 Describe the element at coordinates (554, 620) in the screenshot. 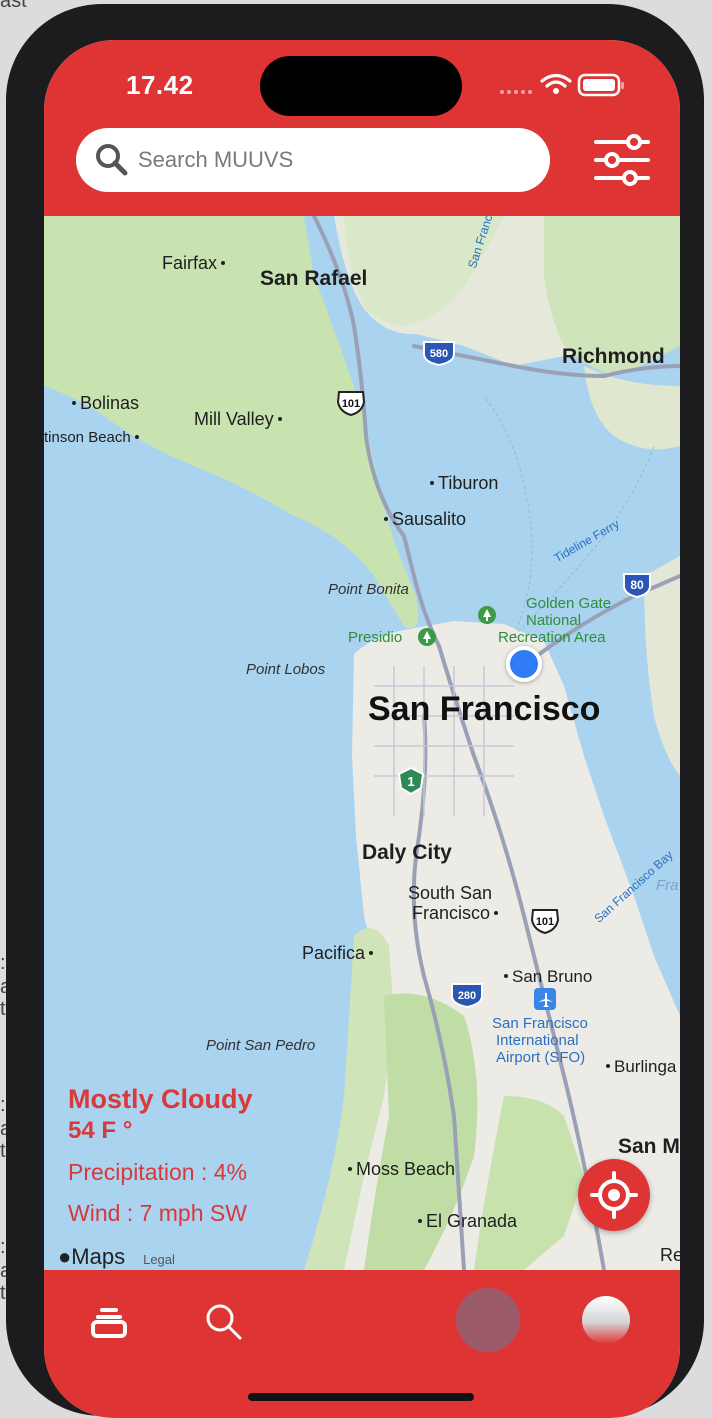

I see `map-label-national: National` at that location.